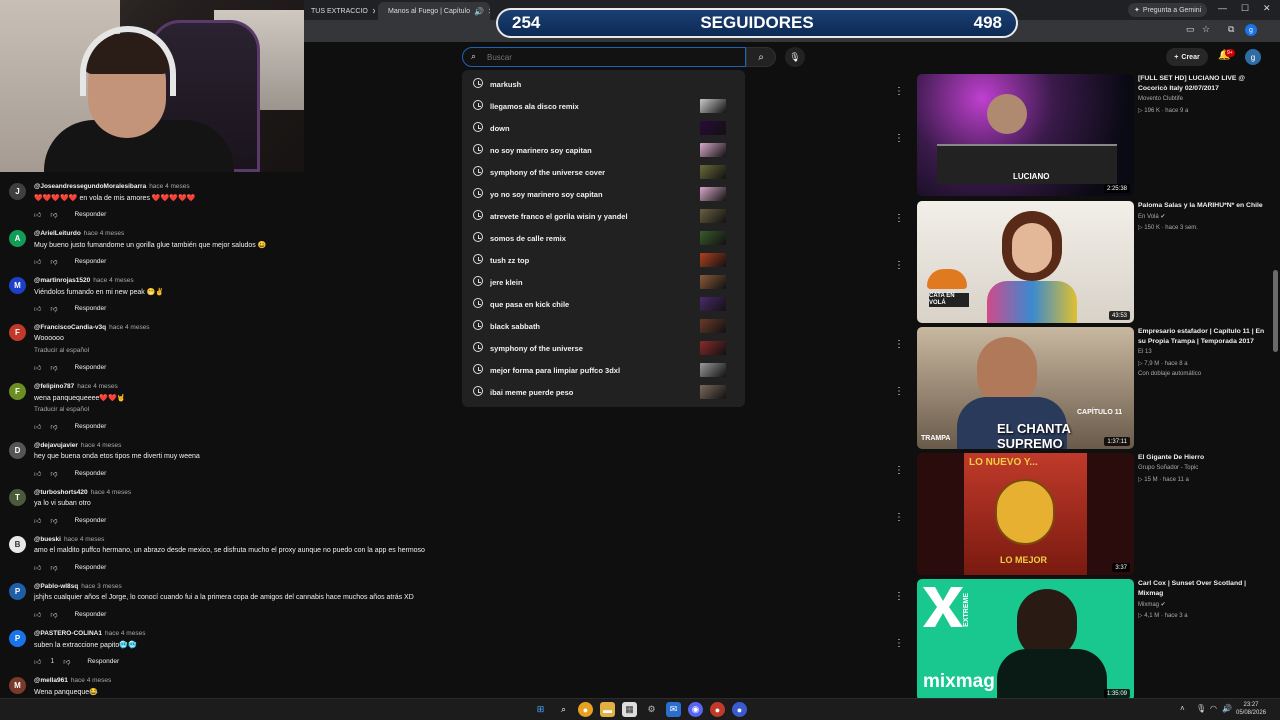 This screenshot has height=720, width=1280. What do you see at coordinates (17, 544) in the screenshot?
I see `avatar: B` at bounding box center [17, 544].